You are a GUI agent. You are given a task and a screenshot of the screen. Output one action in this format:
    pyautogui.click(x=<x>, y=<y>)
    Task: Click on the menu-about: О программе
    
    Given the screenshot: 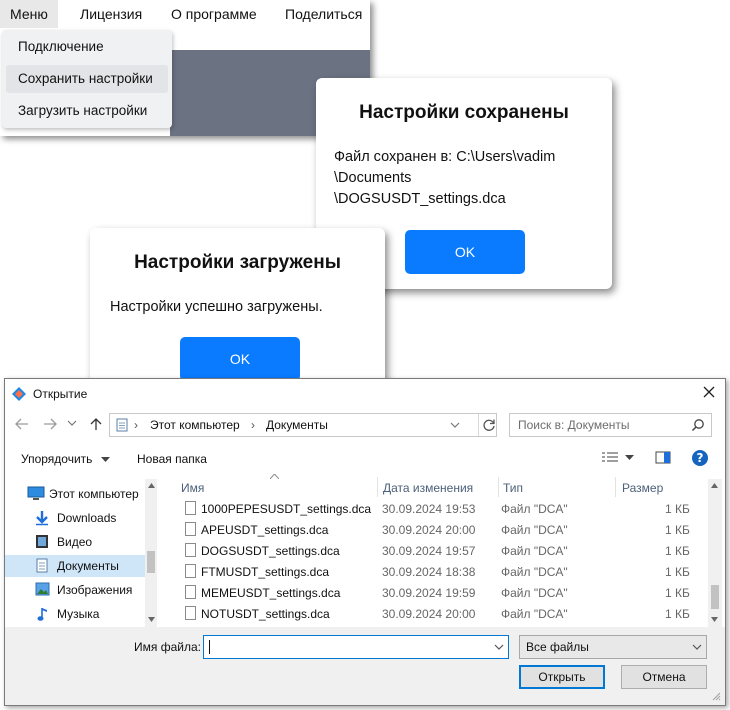 What is the action you would take?
    pyautogui.click(x=214, y=14)
    